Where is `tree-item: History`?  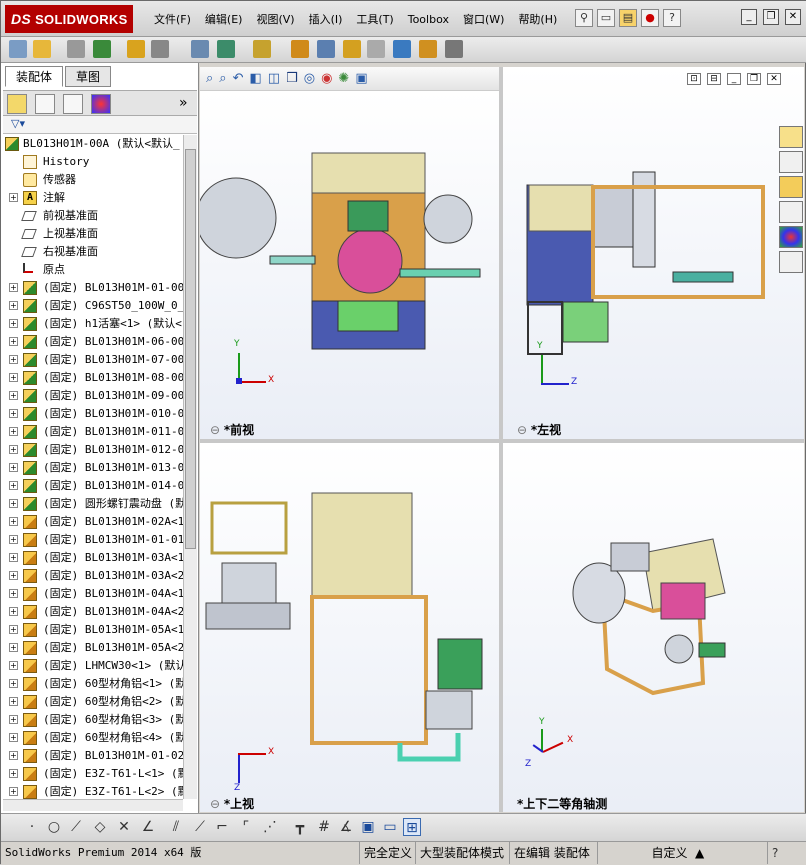 tree-item: History is located at coordinates (92, 162).